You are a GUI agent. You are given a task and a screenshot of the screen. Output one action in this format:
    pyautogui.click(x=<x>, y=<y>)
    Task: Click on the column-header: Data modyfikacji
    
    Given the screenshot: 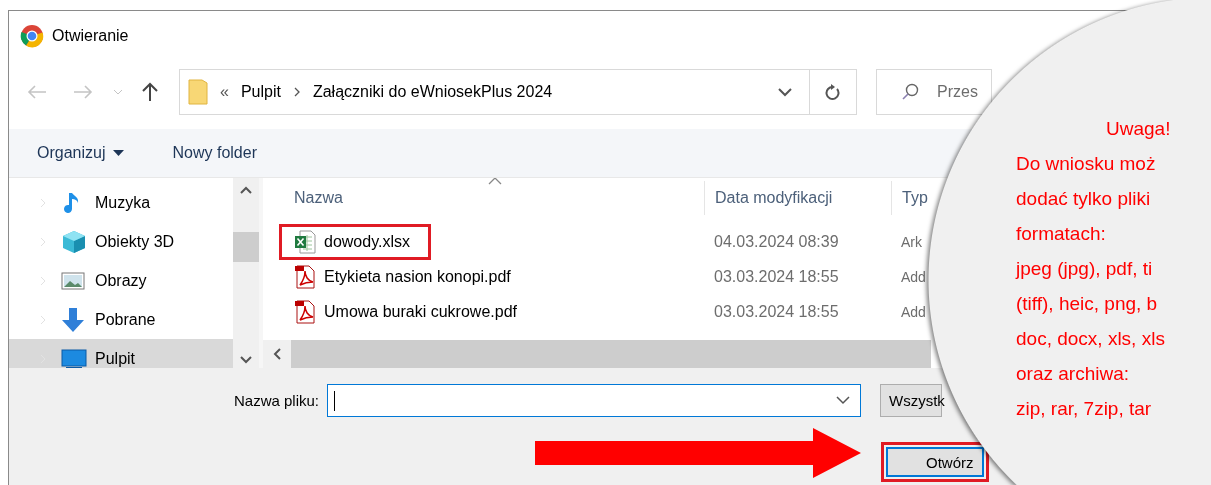 What is the action you would take?
    pyautogui.click(x=797, y=198)
    